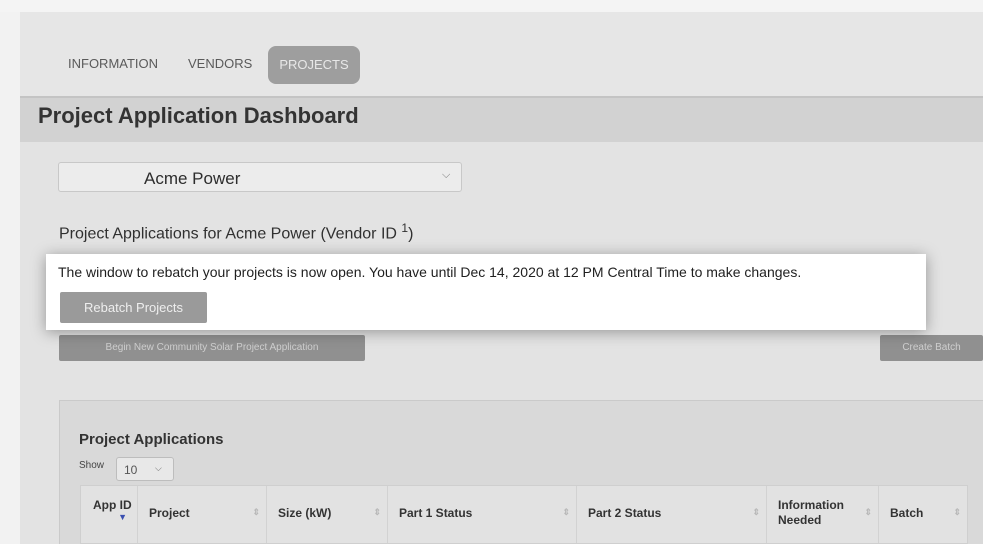  Describe the element at coordinates (10, 278) in the screenshot. I see `left-edge` at that location.